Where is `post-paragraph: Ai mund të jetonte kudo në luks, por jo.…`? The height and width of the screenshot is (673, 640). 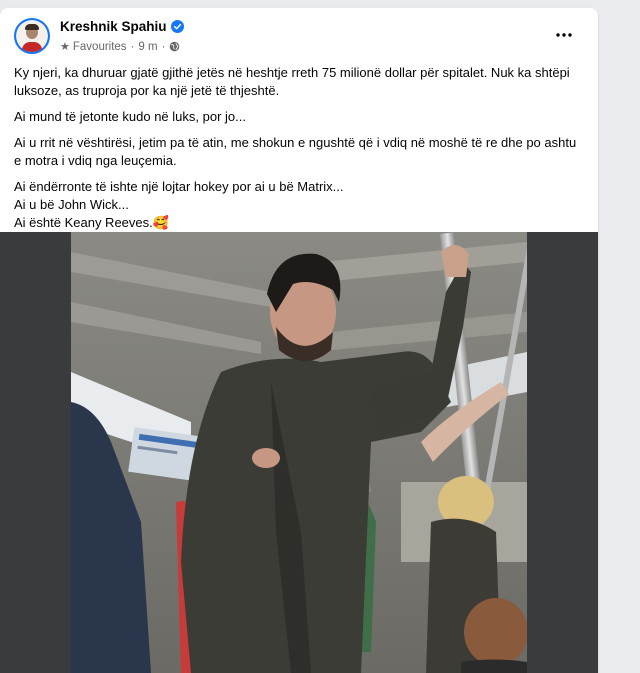 post-paragraph: Ai mund të jetonte kudo në luks, por jo.… is located at coordinates (130, 116).